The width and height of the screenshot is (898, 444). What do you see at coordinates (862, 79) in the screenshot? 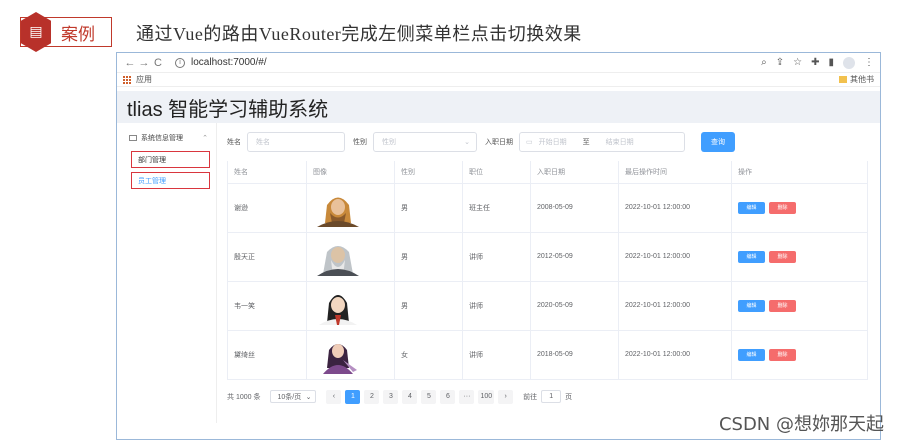
I see `bookmark-other-label: 其他书` at bounding box center [862, 79].